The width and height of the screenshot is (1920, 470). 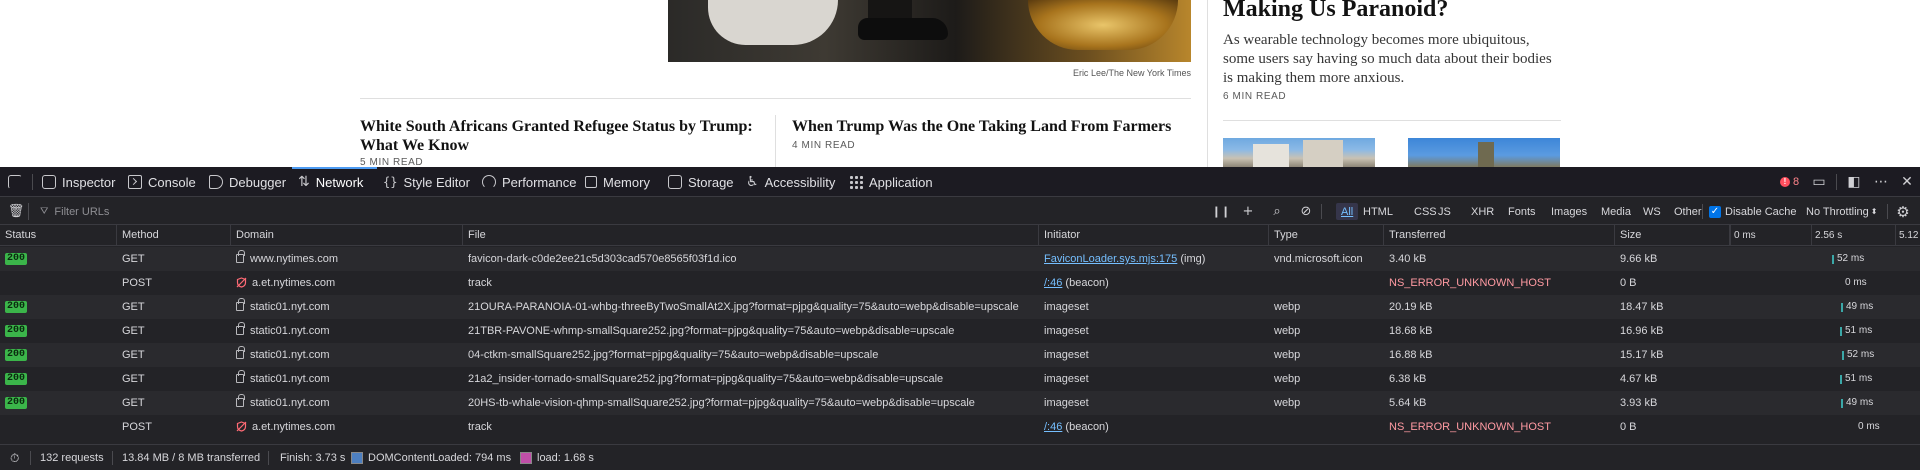 What do you see at coordinates (1248, 211) in the screenshot?
I see `add-request-button: +` at bounding box center [1248, 211].